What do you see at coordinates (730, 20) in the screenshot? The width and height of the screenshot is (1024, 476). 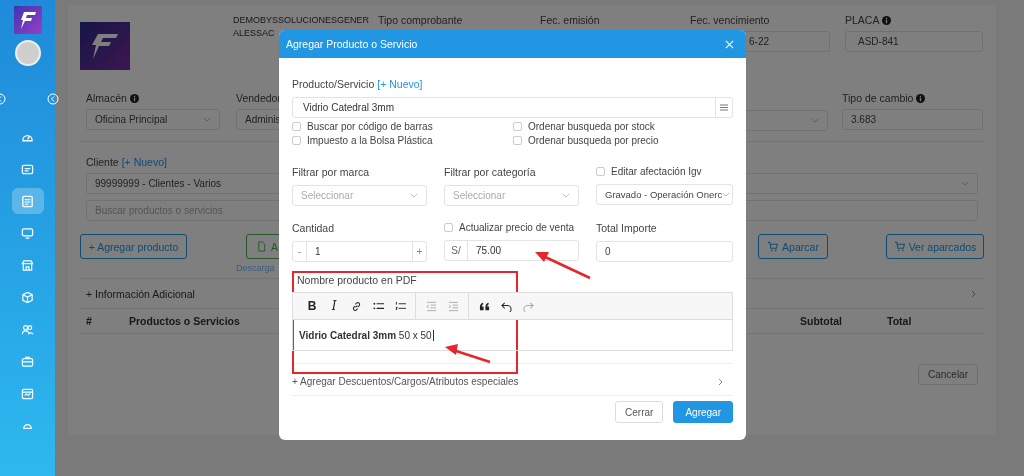 I see `field-label: Fec. vencimiento` at bounding box center [730, 20].